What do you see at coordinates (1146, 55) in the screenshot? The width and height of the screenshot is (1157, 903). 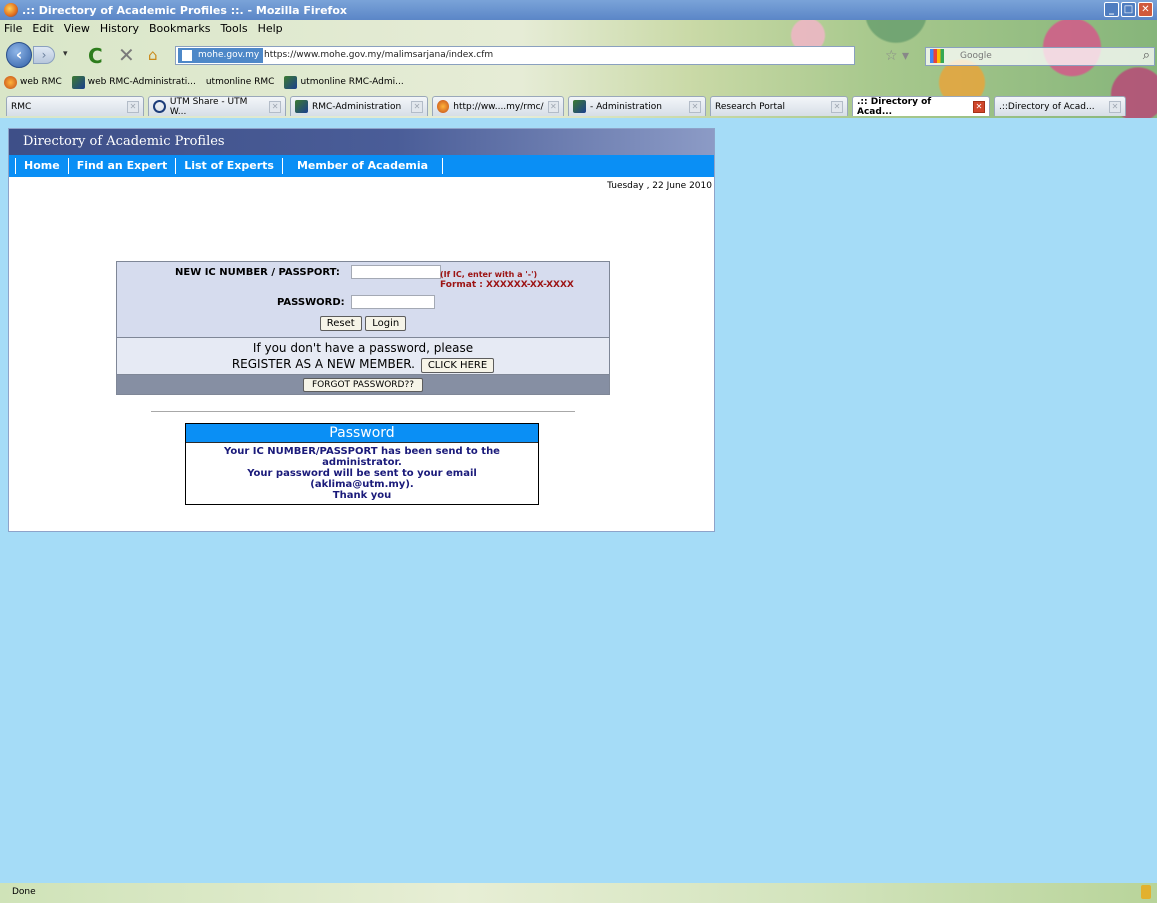 I see `search-icon: ⌕` at bounding box center [1146, 55].